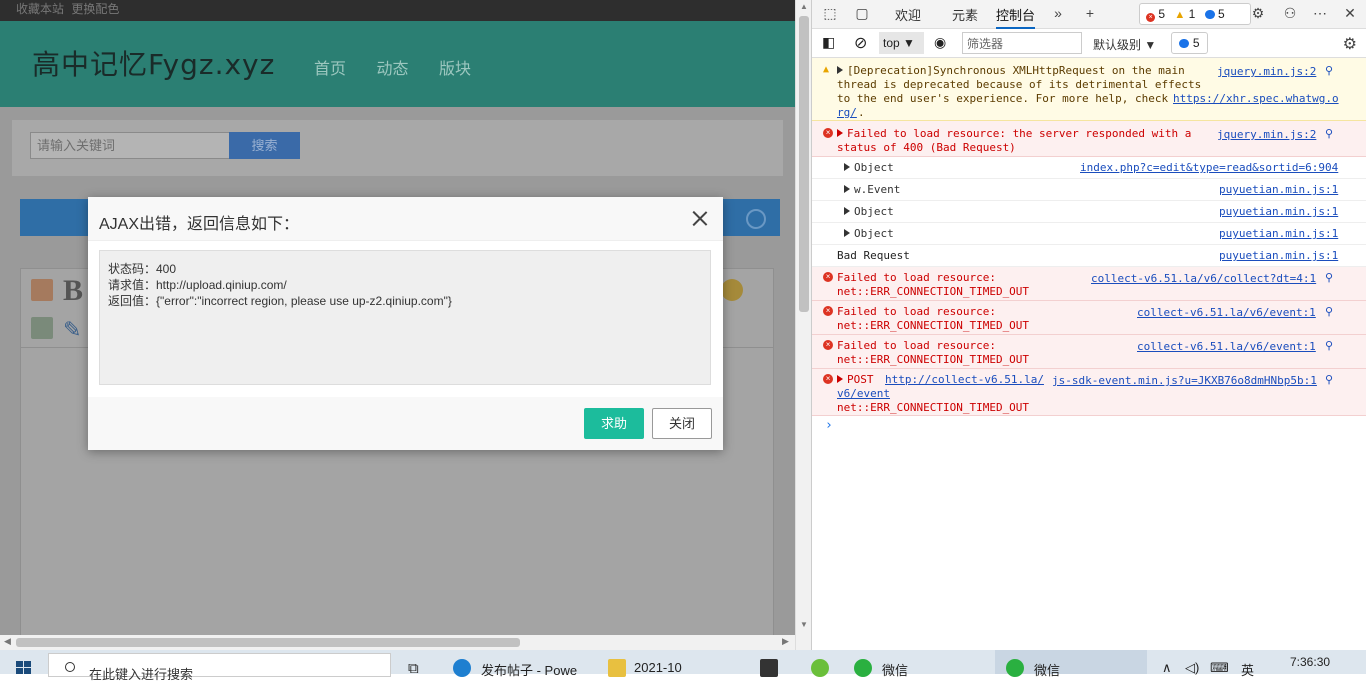 This screenshot has width=1366, height=683. Describe the element at coordinates (828, 42) in the screenshot. I see `sidebar-toggle-icon: ◧` at that location.